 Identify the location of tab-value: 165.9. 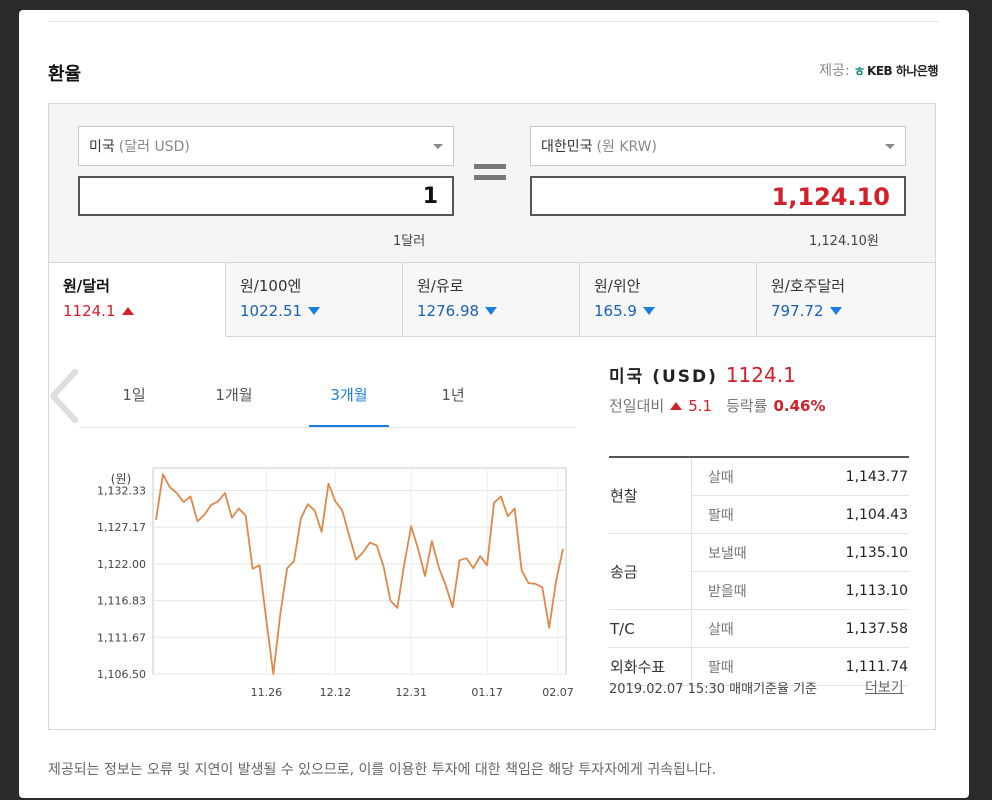
(668, 311).